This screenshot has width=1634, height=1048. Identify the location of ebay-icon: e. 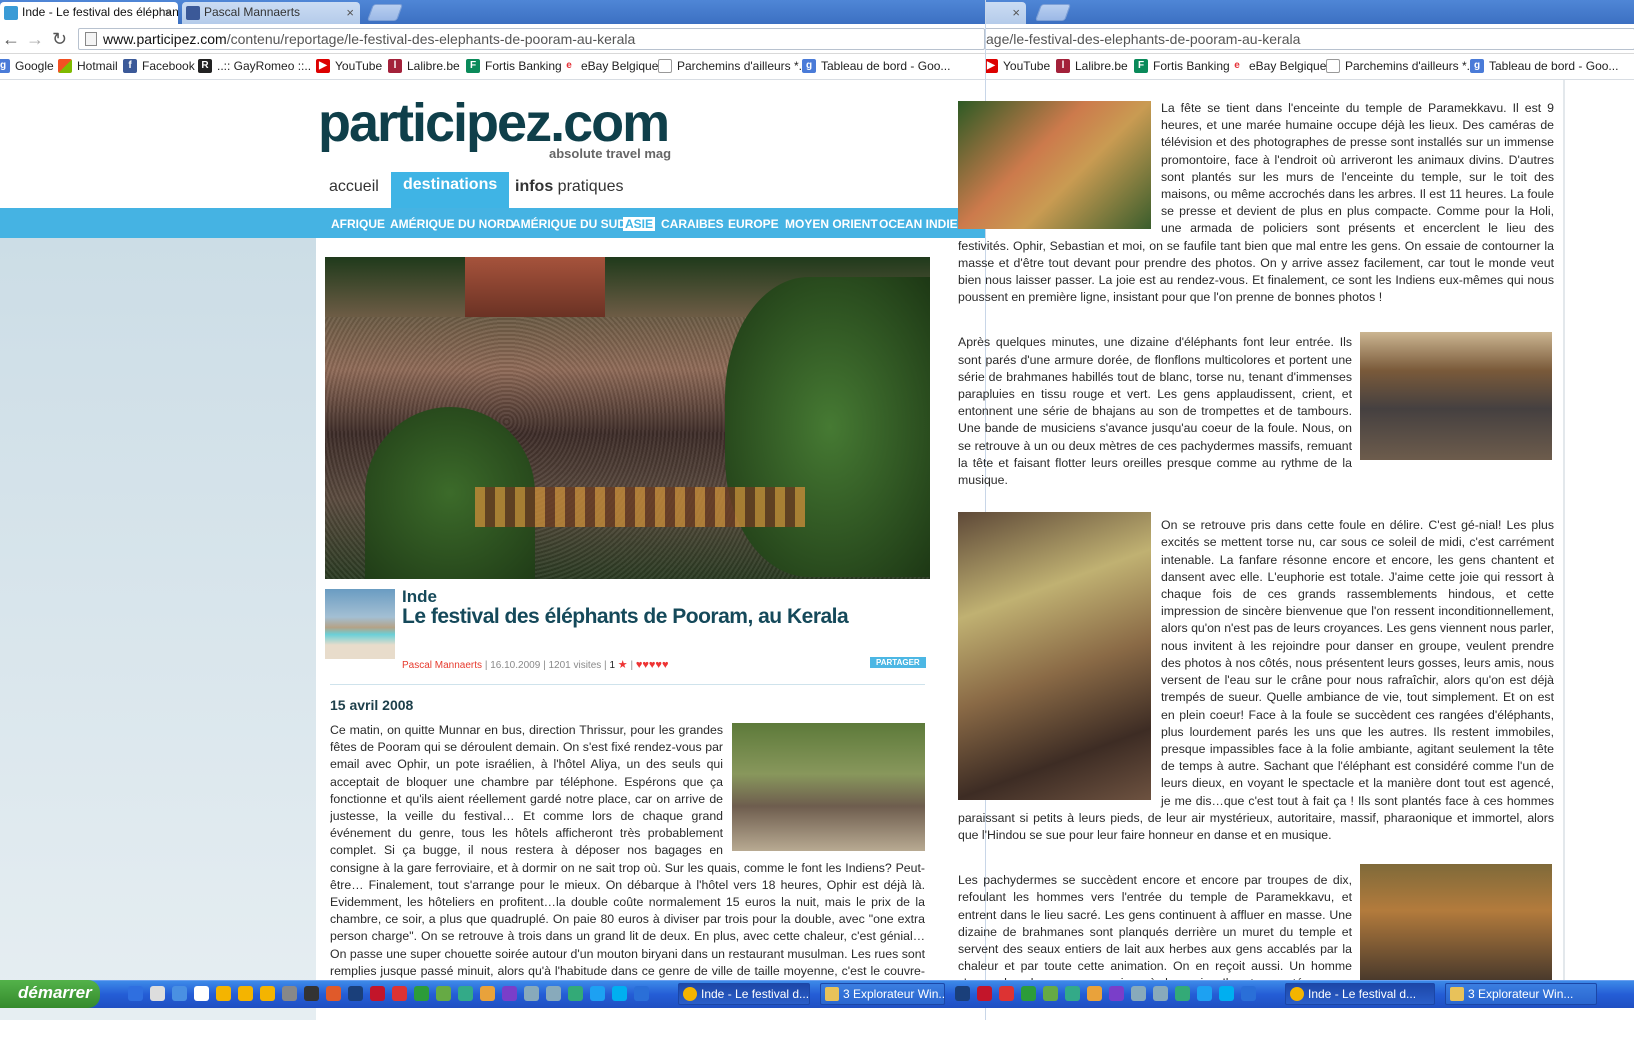
(569, 66).